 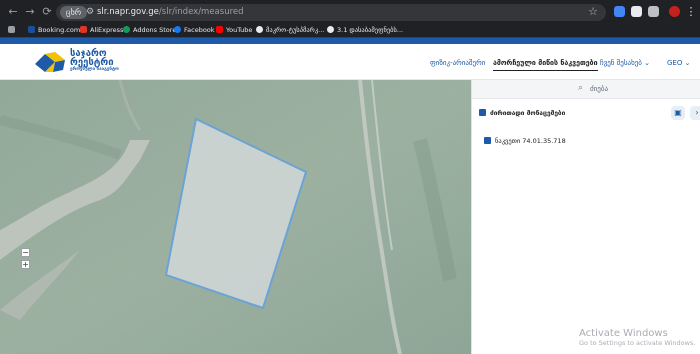 I want to click on nav-selected-parcels: ამორჩეული მიწის ნაკვეთები, so click(x=545, y=65).